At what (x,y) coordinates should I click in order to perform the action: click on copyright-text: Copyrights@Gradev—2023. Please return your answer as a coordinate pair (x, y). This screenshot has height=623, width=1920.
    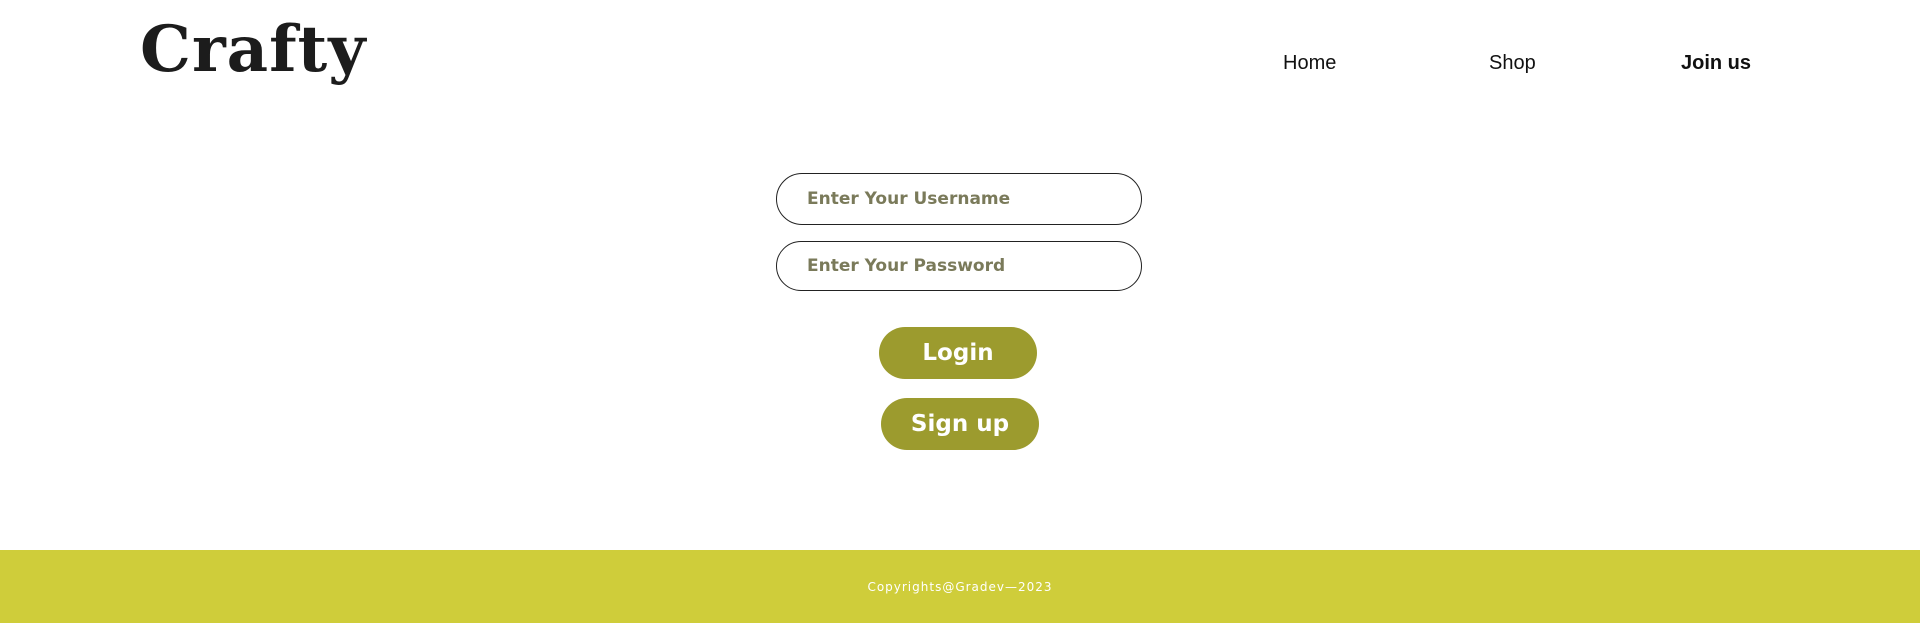
    Looking at the image, I should click on (960, 587).